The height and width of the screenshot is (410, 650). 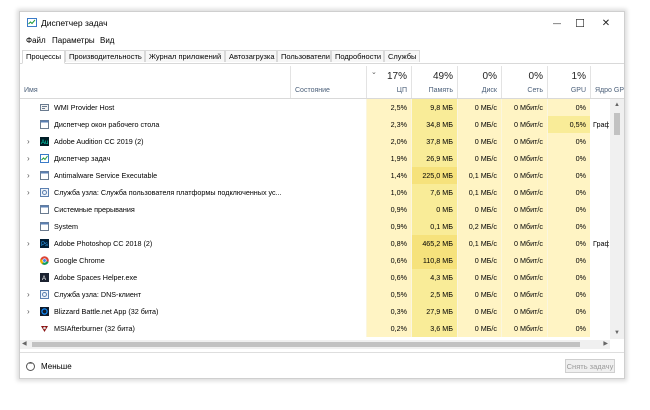 What do you see at coordinates (388, 209) in the screenshot?
I see `process-cpu-cell: 0,9%` at bounding box center [388, 209].